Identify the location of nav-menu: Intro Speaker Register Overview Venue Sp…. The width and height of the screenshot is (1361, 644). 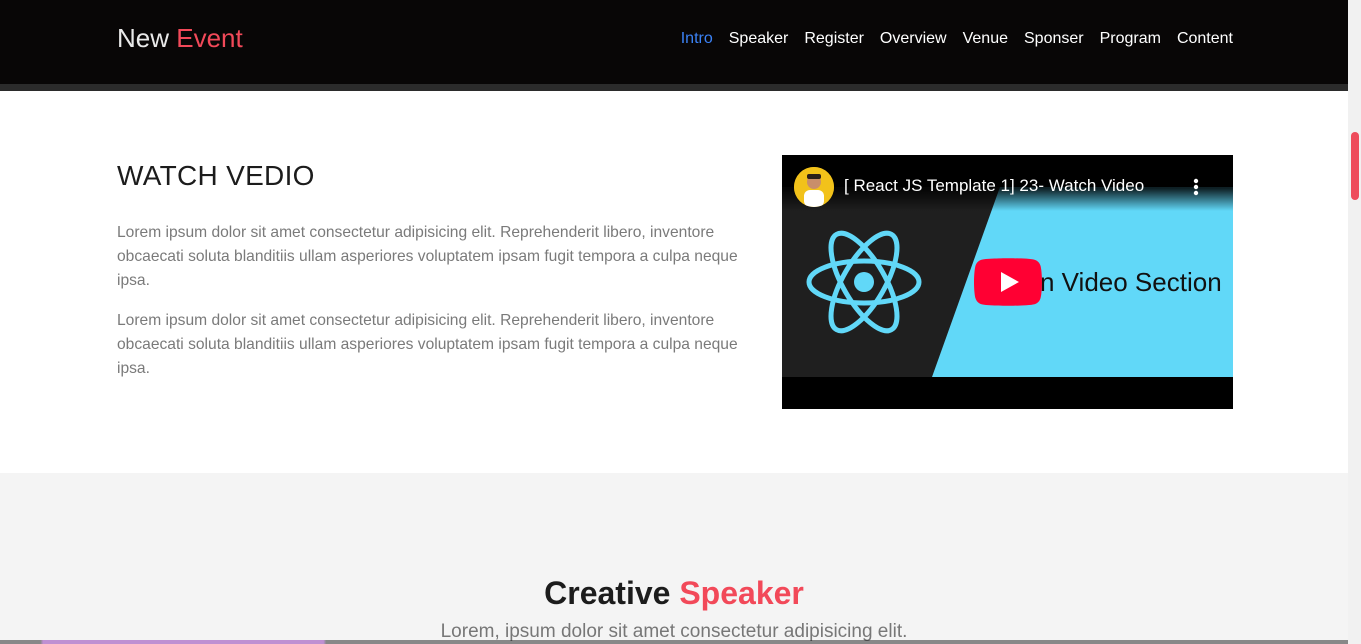
(949, 39).